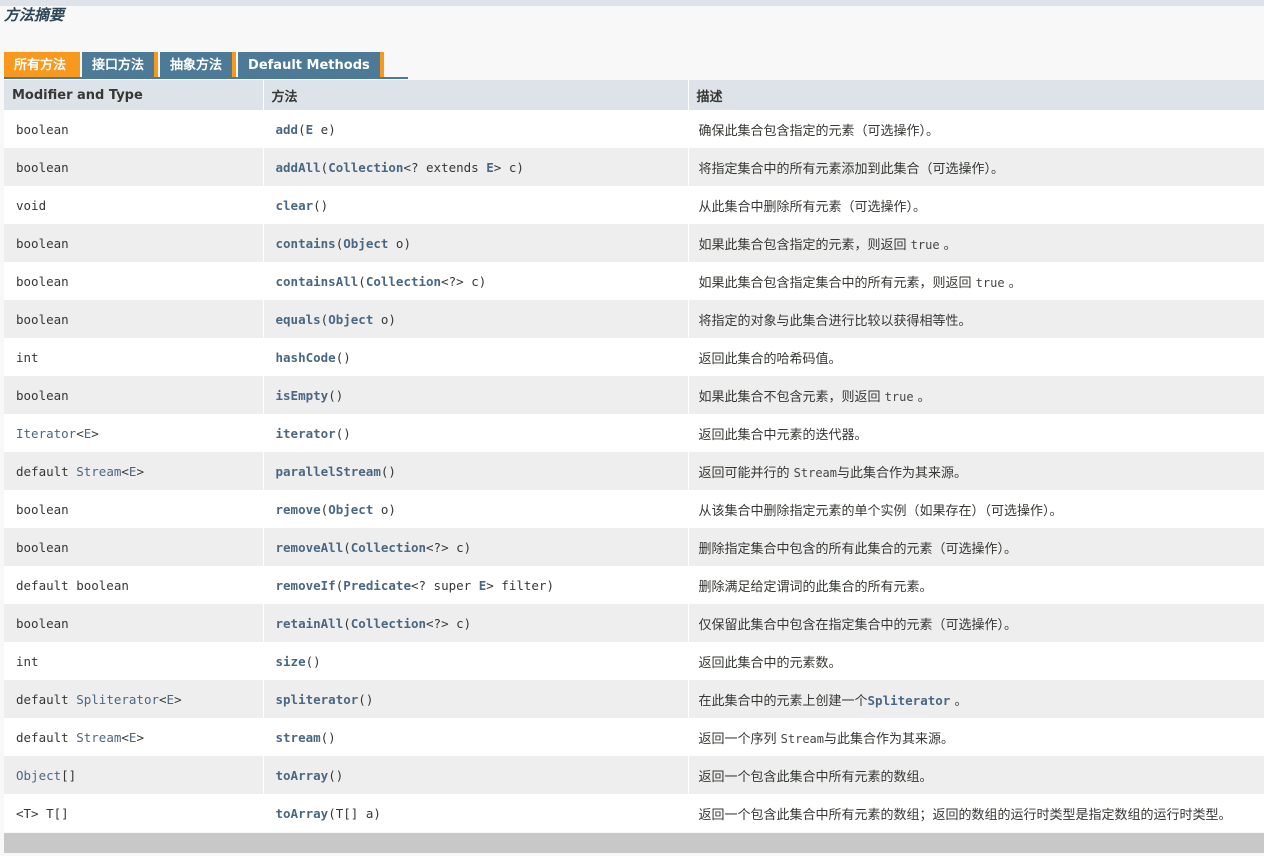 The image size is (1264, 856). Describe the element at coordinates (976, 205) in the screenshot. I see `description-cell: 从此集合中删除所有元素（可选操作）。` at that location.